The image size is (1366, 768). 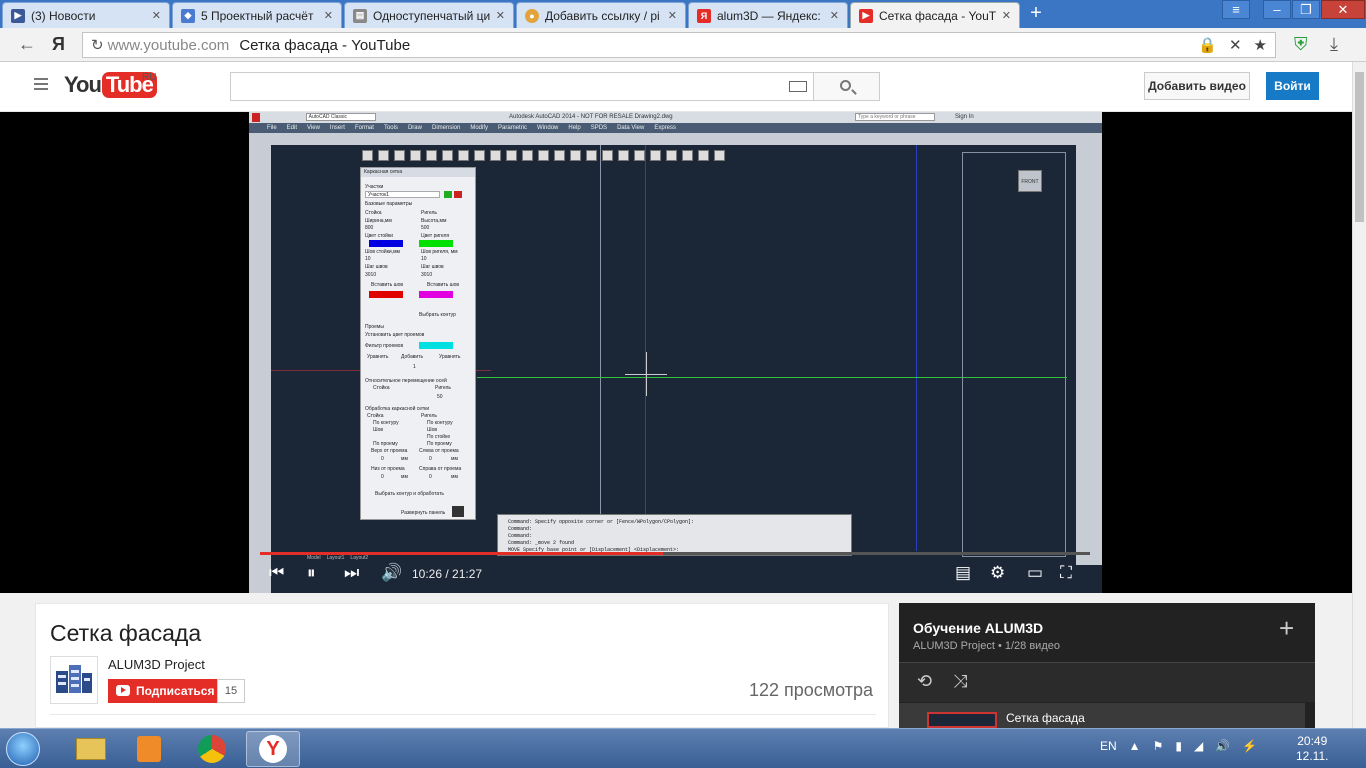 I want to click on video-progress-bar, so click(x=675, y=553).